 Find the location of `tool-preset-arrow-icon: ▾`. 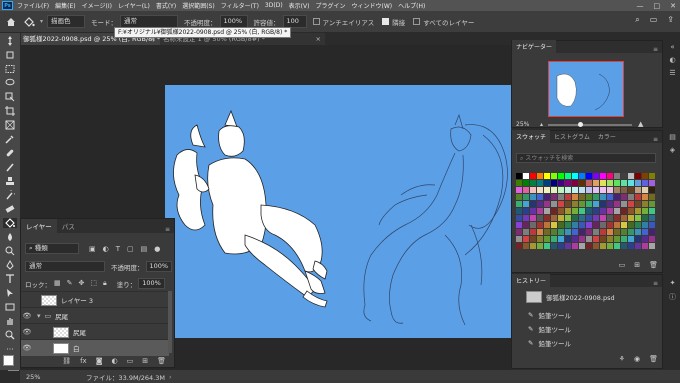

tool-preset-arrow-icon: ▾ is located at coordinates (41, 21).